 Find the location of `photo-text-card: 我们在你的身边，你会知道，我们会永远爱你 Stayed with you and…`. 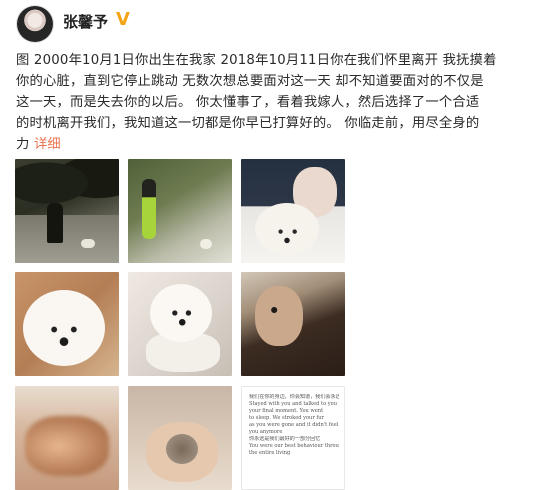

photo-text-card: 我们在你的身边，你会知道，我们会永远爱你 Stayed with you and… is located at coordinates (293, 438).